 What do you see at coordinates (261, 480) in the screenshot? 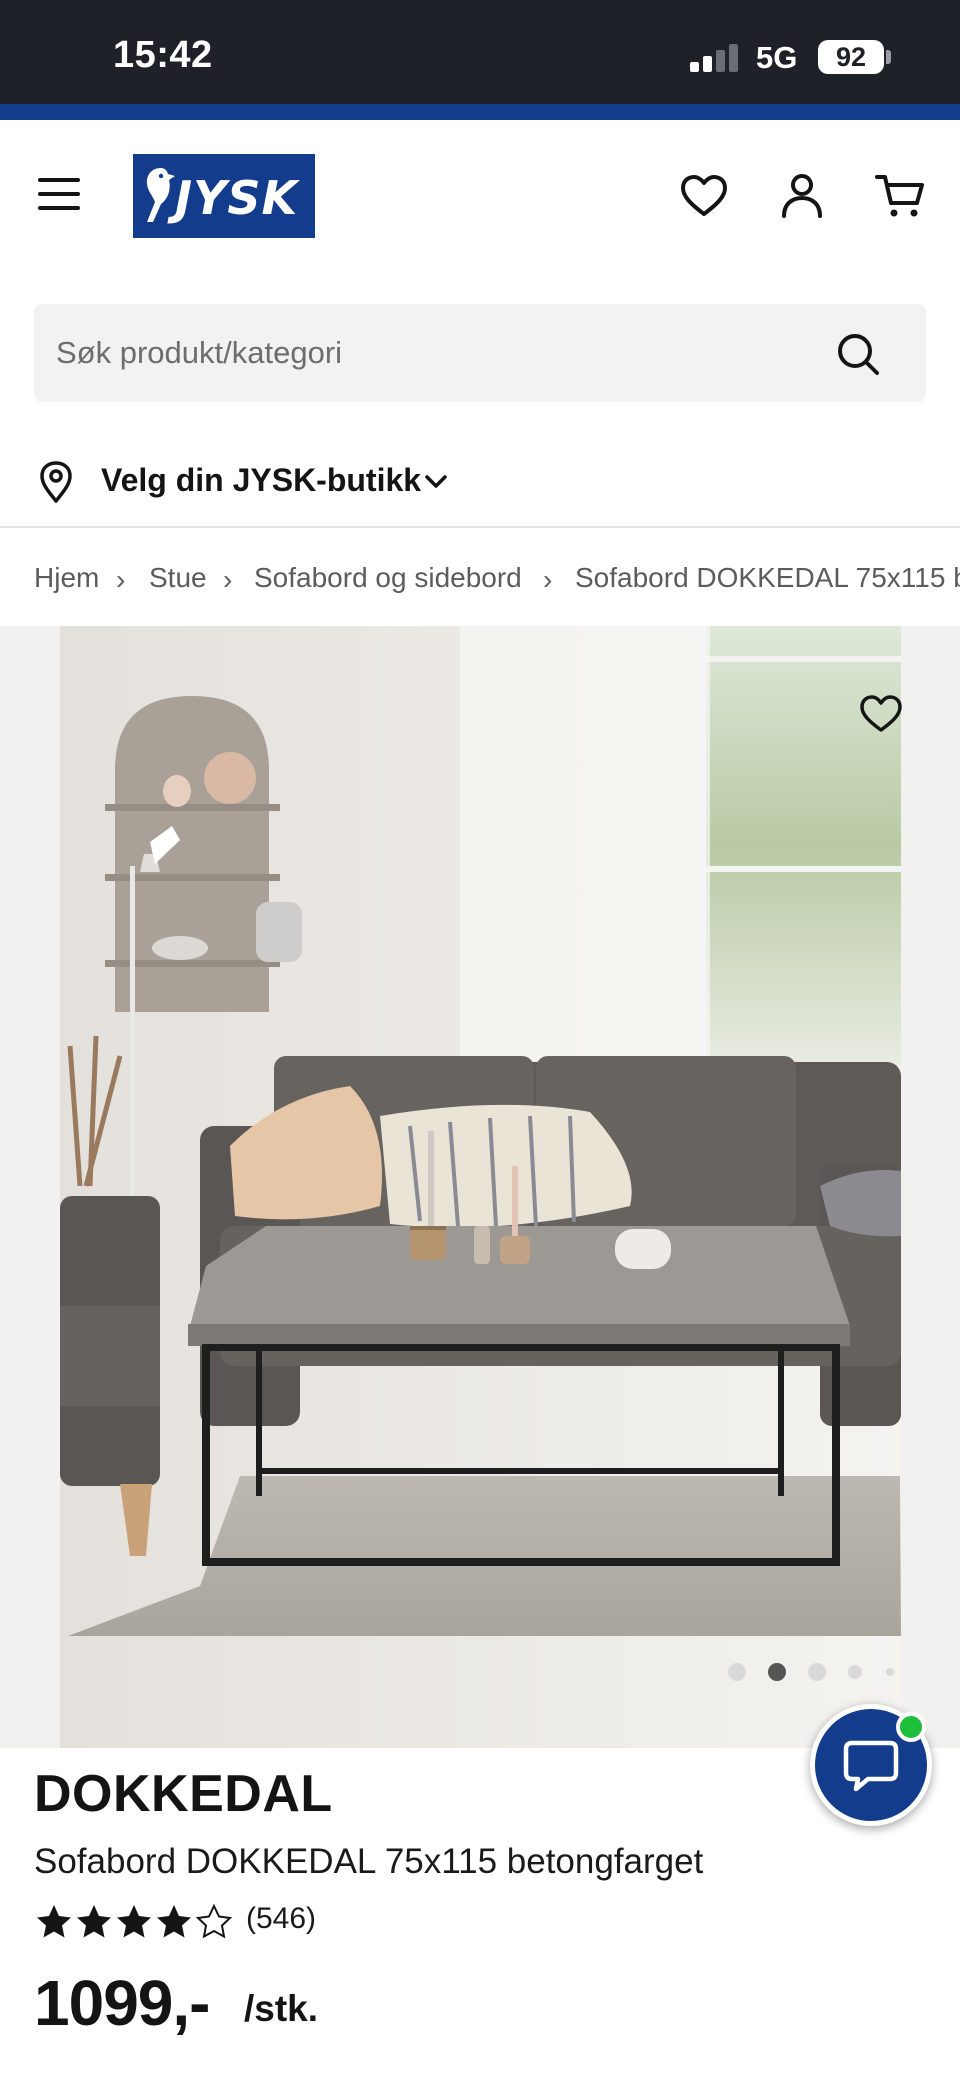
I see `store-label: Velg din JYSK-butikk` at bounding box center [261, 480].